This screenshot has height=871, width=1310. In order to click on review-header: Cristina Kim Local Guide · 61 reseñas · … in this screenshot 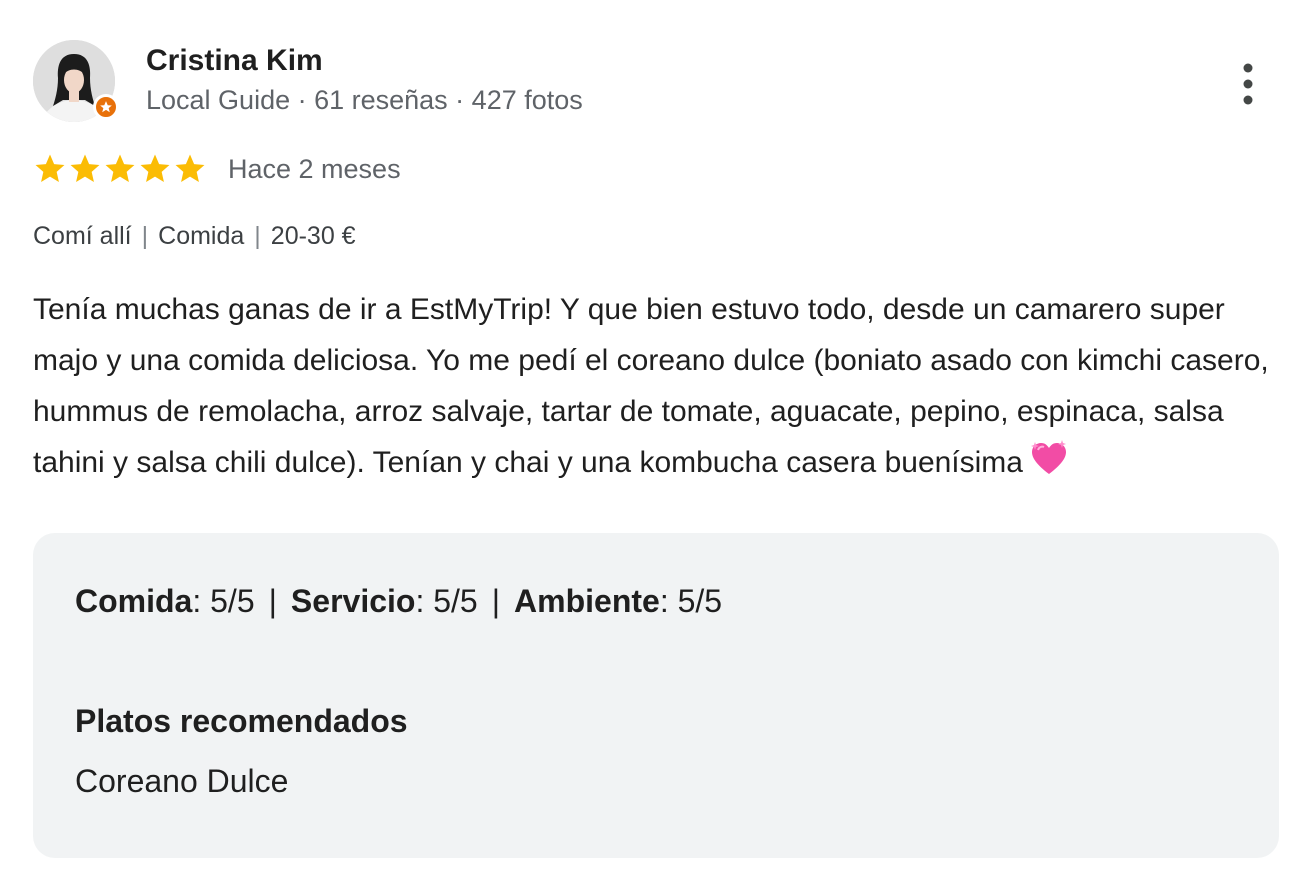, I will do `click(653, 82)`.